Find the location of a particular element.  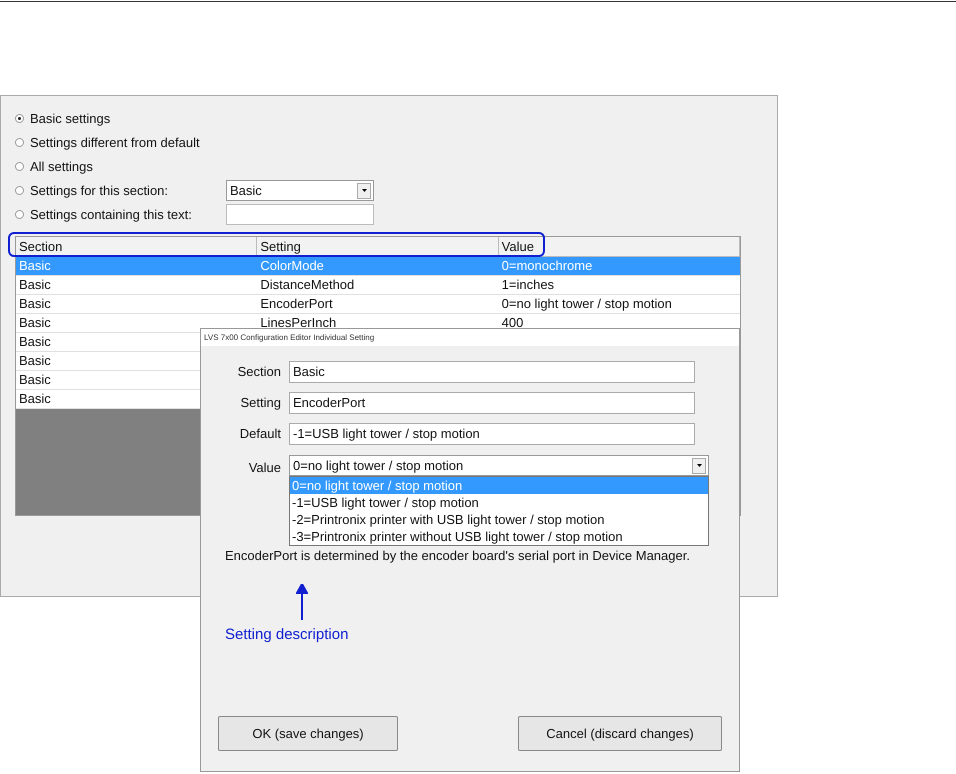

dropdown-option: -3=Printronix printer without USB light tower / stop motion is located at coordinates (499, 536).